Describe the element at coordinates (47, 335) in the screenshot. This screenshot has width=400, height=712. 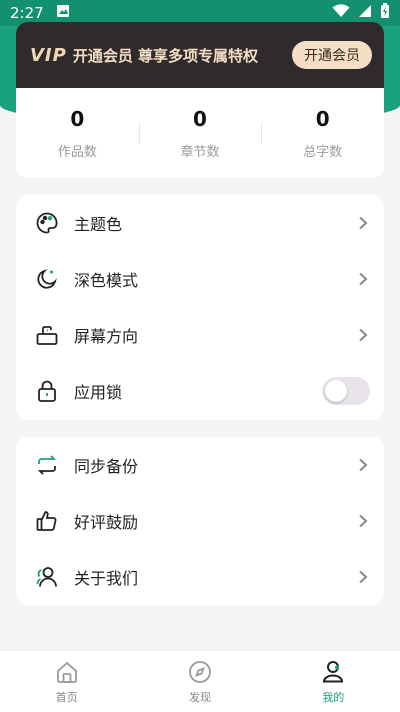
I see `screen-rotate-icon` at that location.